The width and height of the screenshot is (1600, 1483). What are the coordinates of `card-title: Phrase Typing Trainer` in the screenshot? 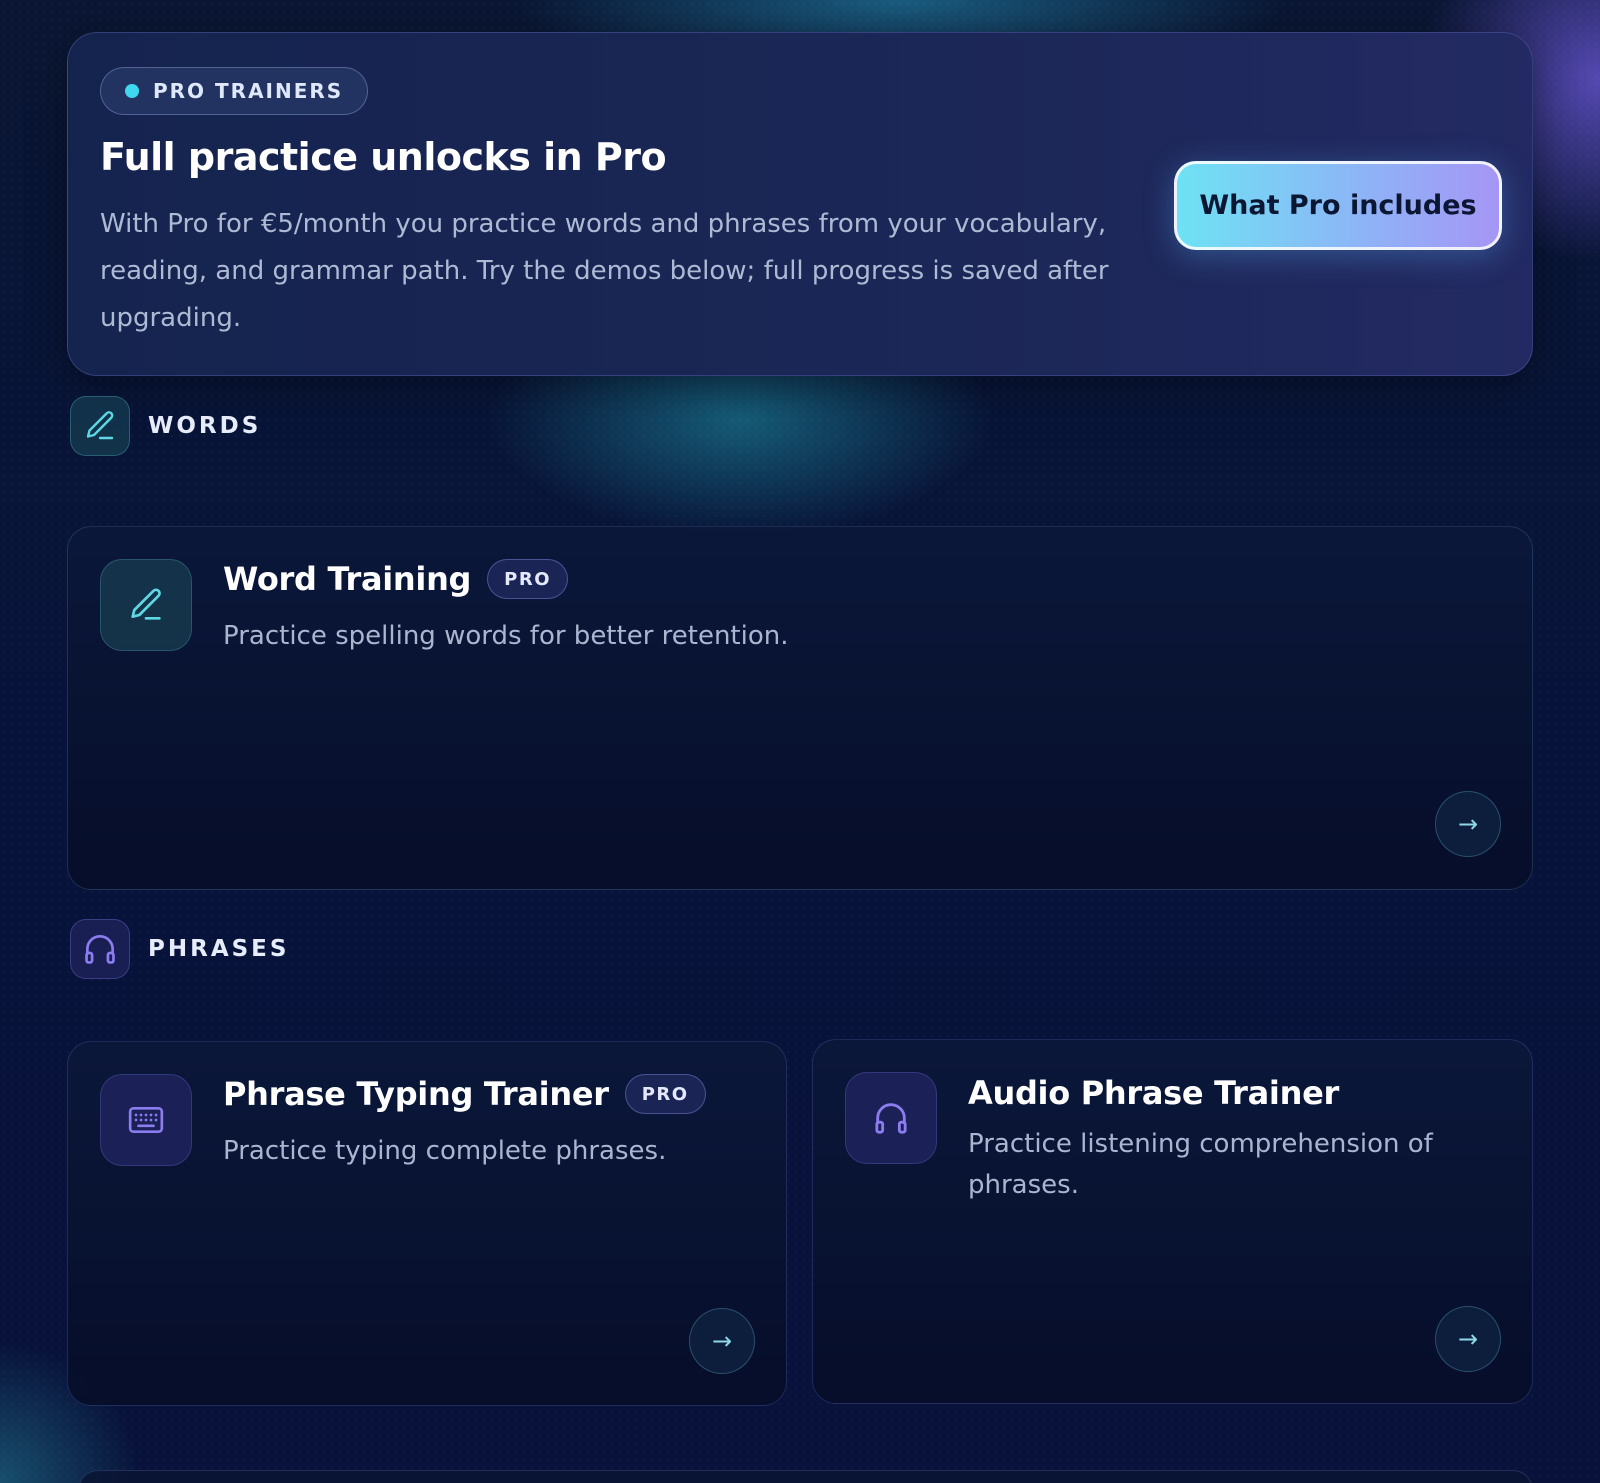 It's located at (416, 1094).